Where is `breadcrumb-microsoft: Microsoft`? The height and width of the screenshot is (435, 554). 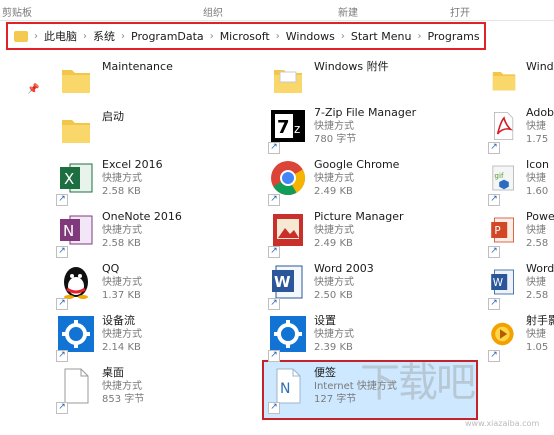 breadcrumb-microsoft: Microsoft is located at coordinates (245, 36).